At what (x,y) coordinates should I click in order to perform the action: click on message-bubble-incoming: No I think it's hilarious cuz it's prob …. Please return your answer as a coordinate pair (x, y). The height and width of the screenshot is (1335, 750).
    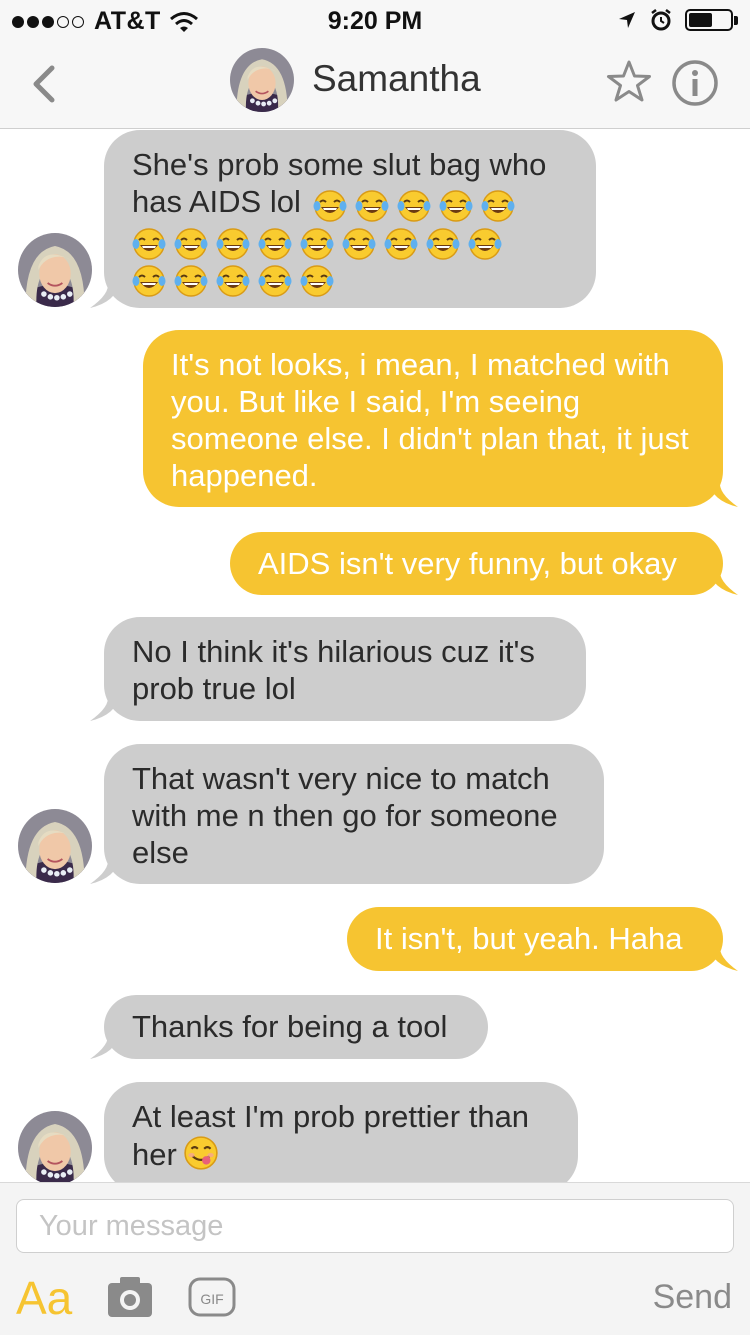
    Looking at the image, I should click on (345, 669).